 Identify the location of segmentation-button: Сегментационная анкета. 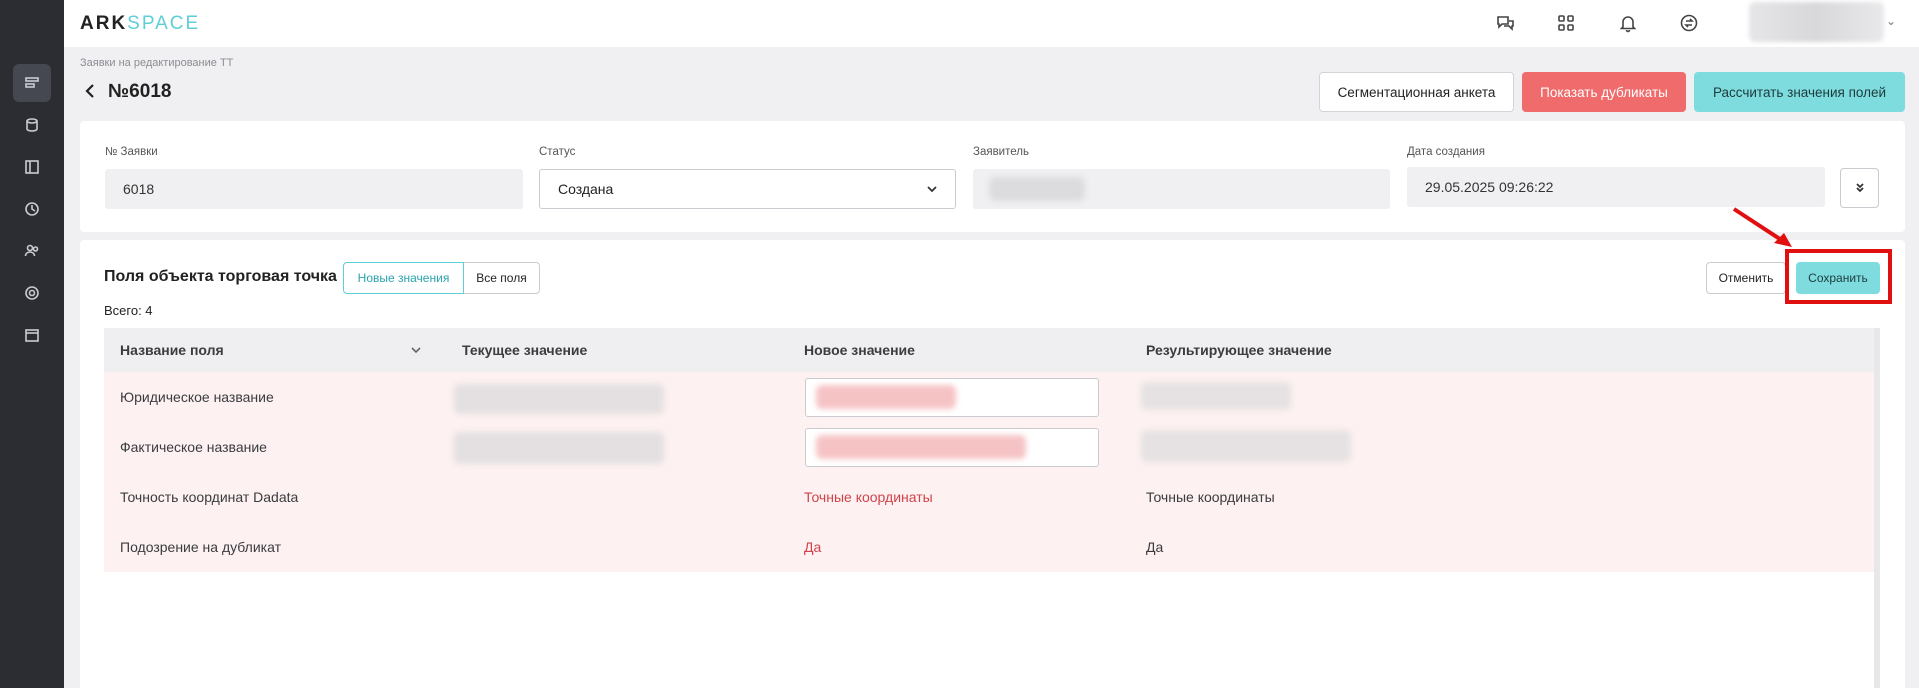
(1416, 92).